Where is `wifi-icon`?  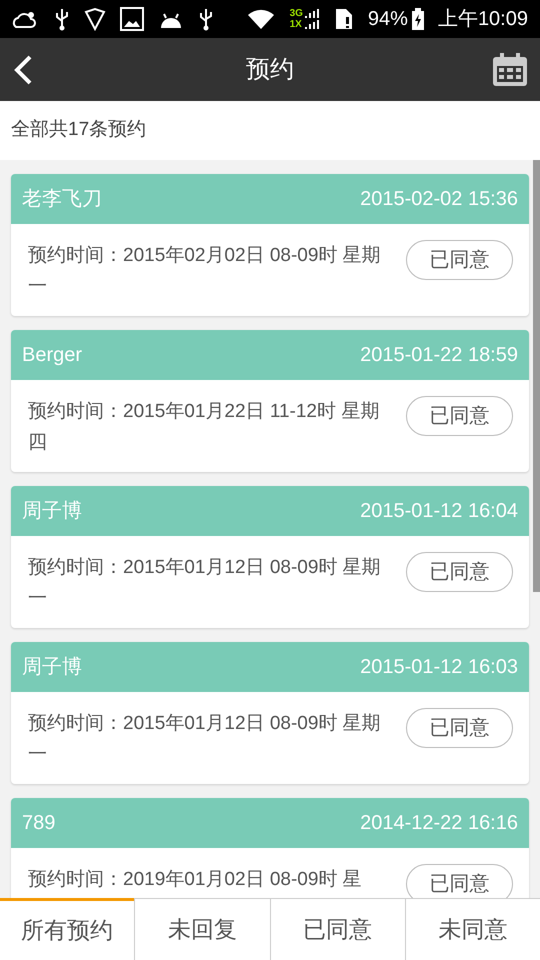 wifi-icon is located at coordinates (261, 19).